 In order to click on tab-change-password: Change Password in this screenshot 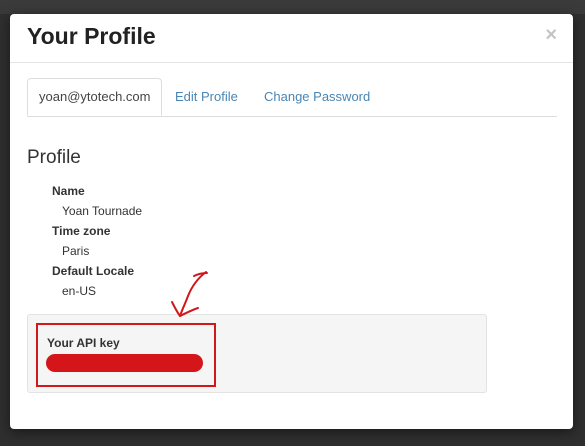, I will do `click(317, 96)`.